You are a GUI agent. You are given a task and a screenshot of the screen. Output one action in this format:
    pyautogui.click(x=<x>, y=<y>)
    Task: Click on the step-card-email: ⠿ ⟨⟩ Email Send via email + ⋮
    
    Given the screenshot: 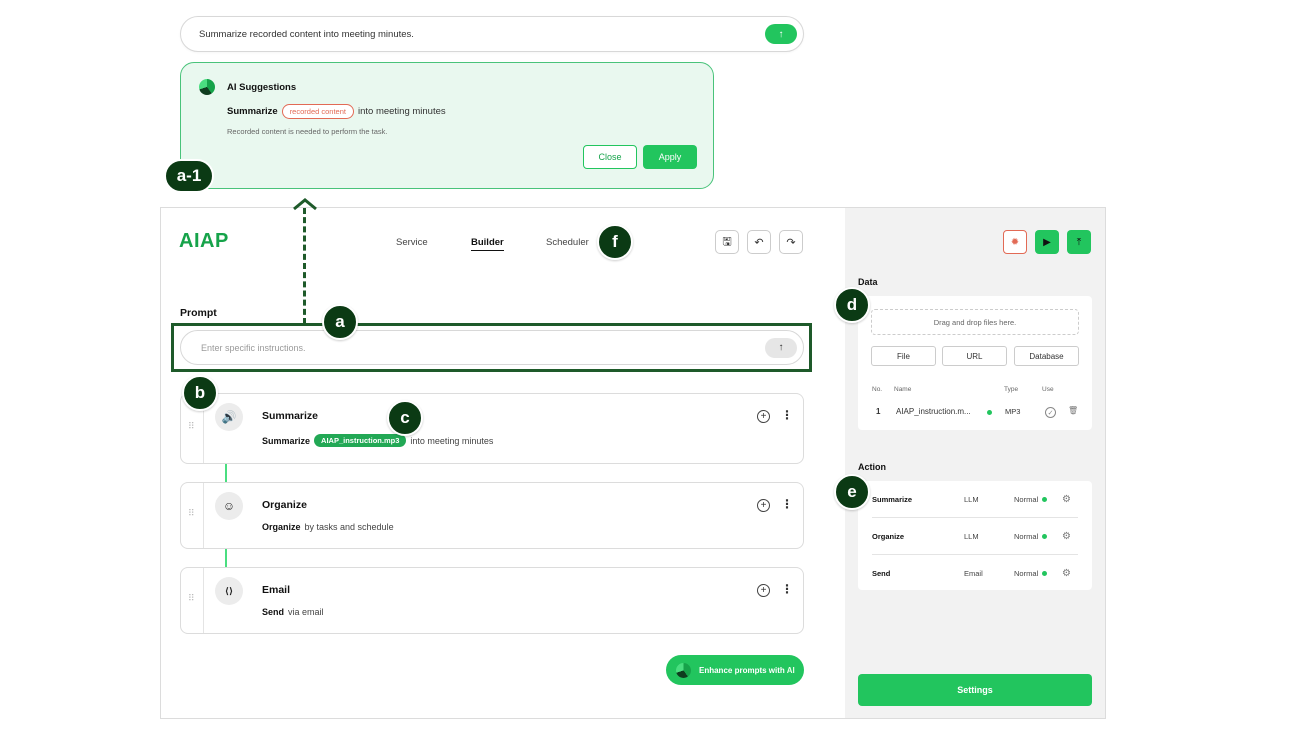 What is the action you would take?
    pyautogui.click(x=492, y=600)
    